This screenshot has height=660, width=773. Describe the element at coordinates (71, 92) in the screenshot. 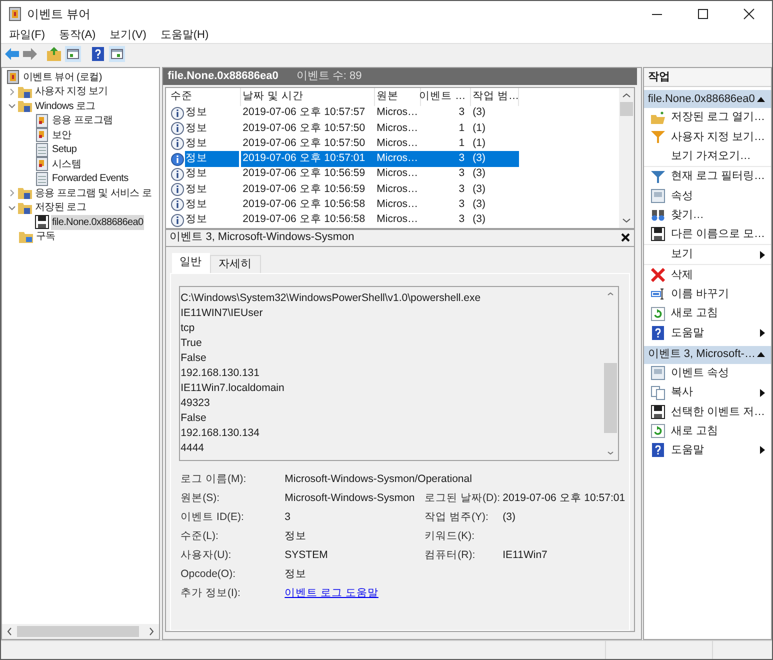

I see `tree-item: 사용자 지정 보기` at that location.